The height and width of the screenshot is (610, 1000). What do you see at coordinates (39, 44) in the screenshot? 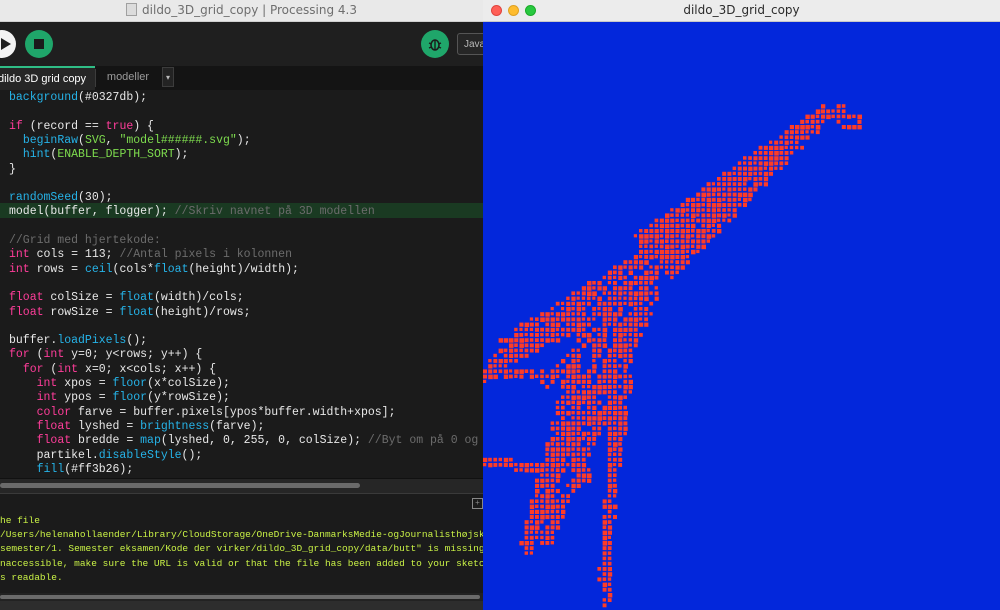
I see `stop-button` at bounding box center [39, 44].